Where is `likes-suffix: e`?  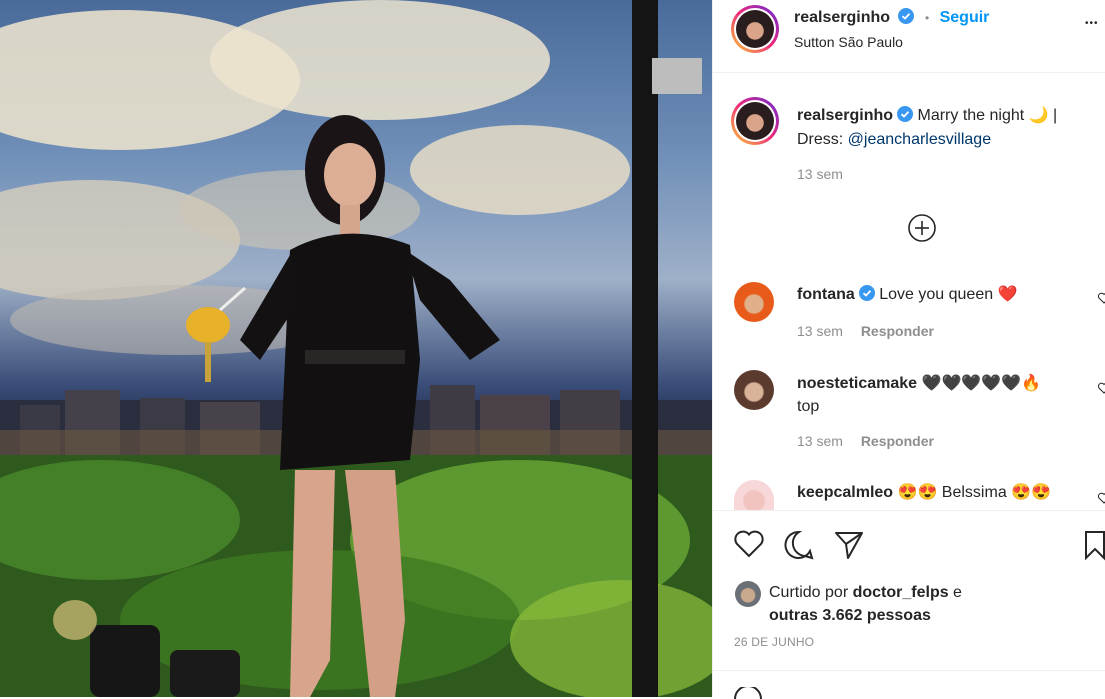
likes-suffix: e is located at coordinates (955, 592).